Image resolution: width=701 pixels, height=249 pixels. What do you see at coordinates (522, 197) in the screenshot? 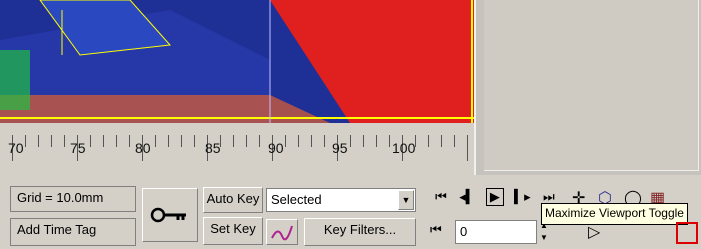
I see `next-frame-icon: ▍▸` at bounding box center [522, 197].